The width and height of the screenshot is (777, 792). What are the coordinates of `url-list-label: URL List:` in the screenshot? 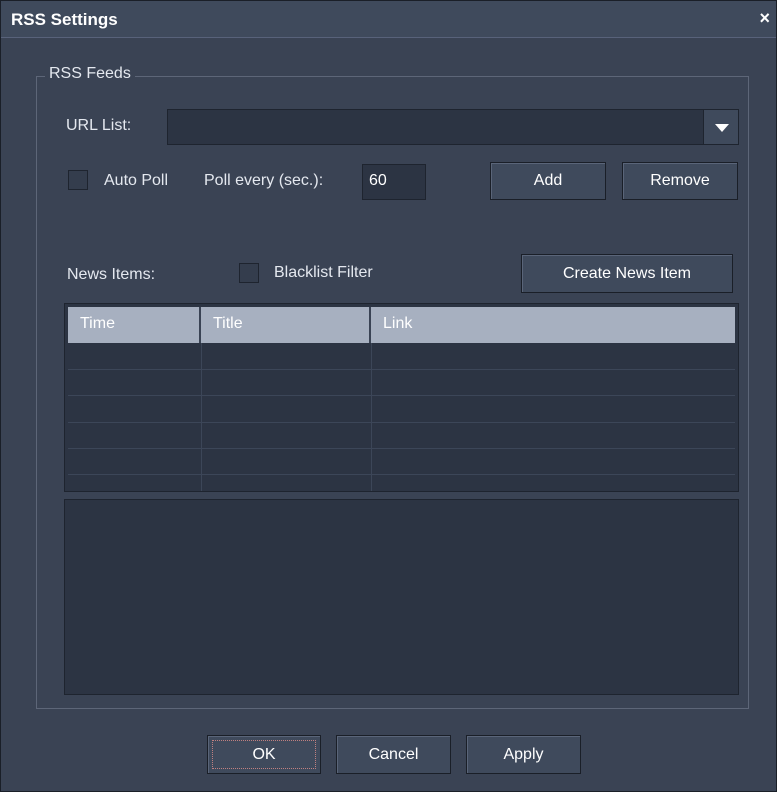 It's located at (99, 125).